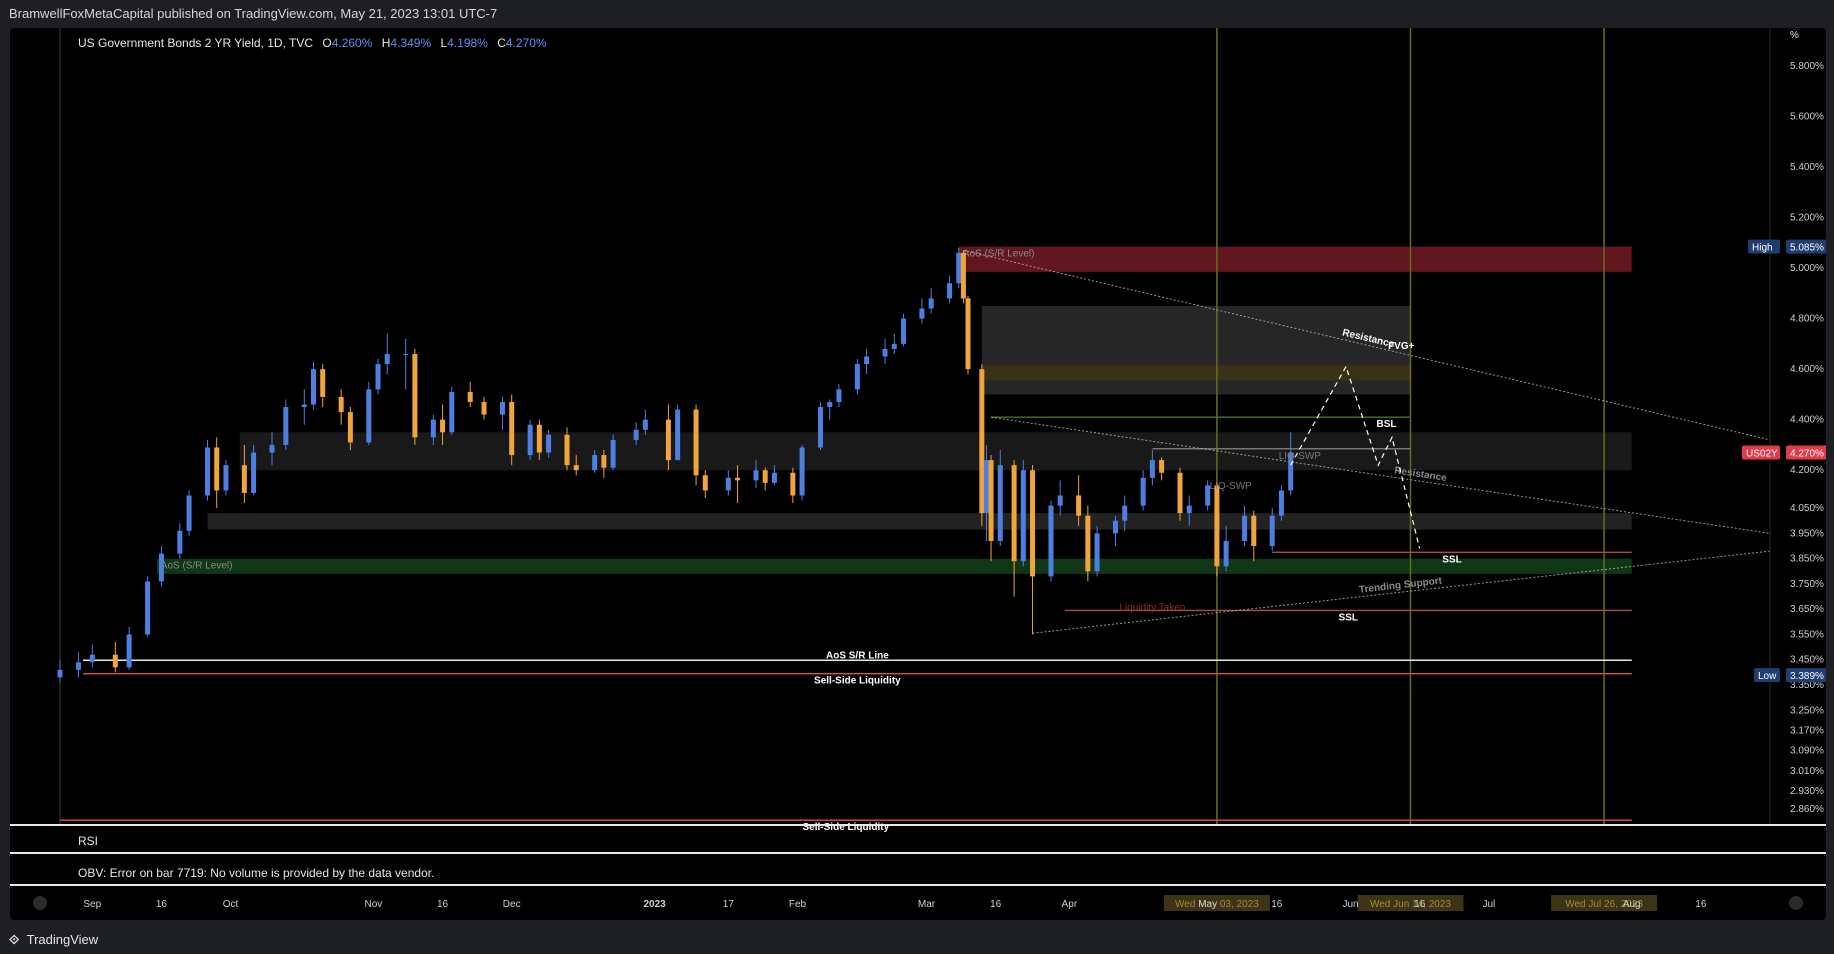  What do you see at coordinates (1807, 268) in the screenshot?
I see `price-tick-label: 5.000%` at bounding box center [1807, 268].